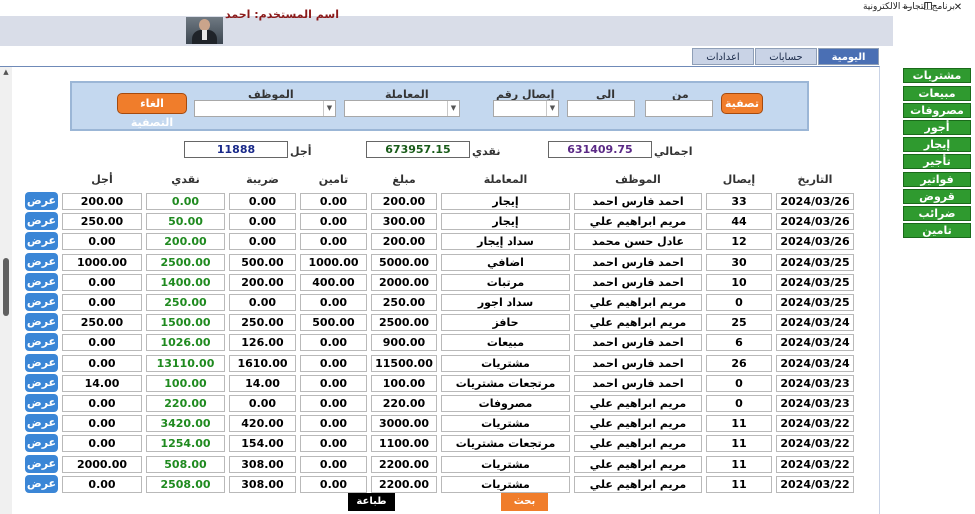 The image size is (975, 514). Describe the element at coordinates (937, 161) in the screenshot. I see `side-menu-leasing: تأجير` at that location.